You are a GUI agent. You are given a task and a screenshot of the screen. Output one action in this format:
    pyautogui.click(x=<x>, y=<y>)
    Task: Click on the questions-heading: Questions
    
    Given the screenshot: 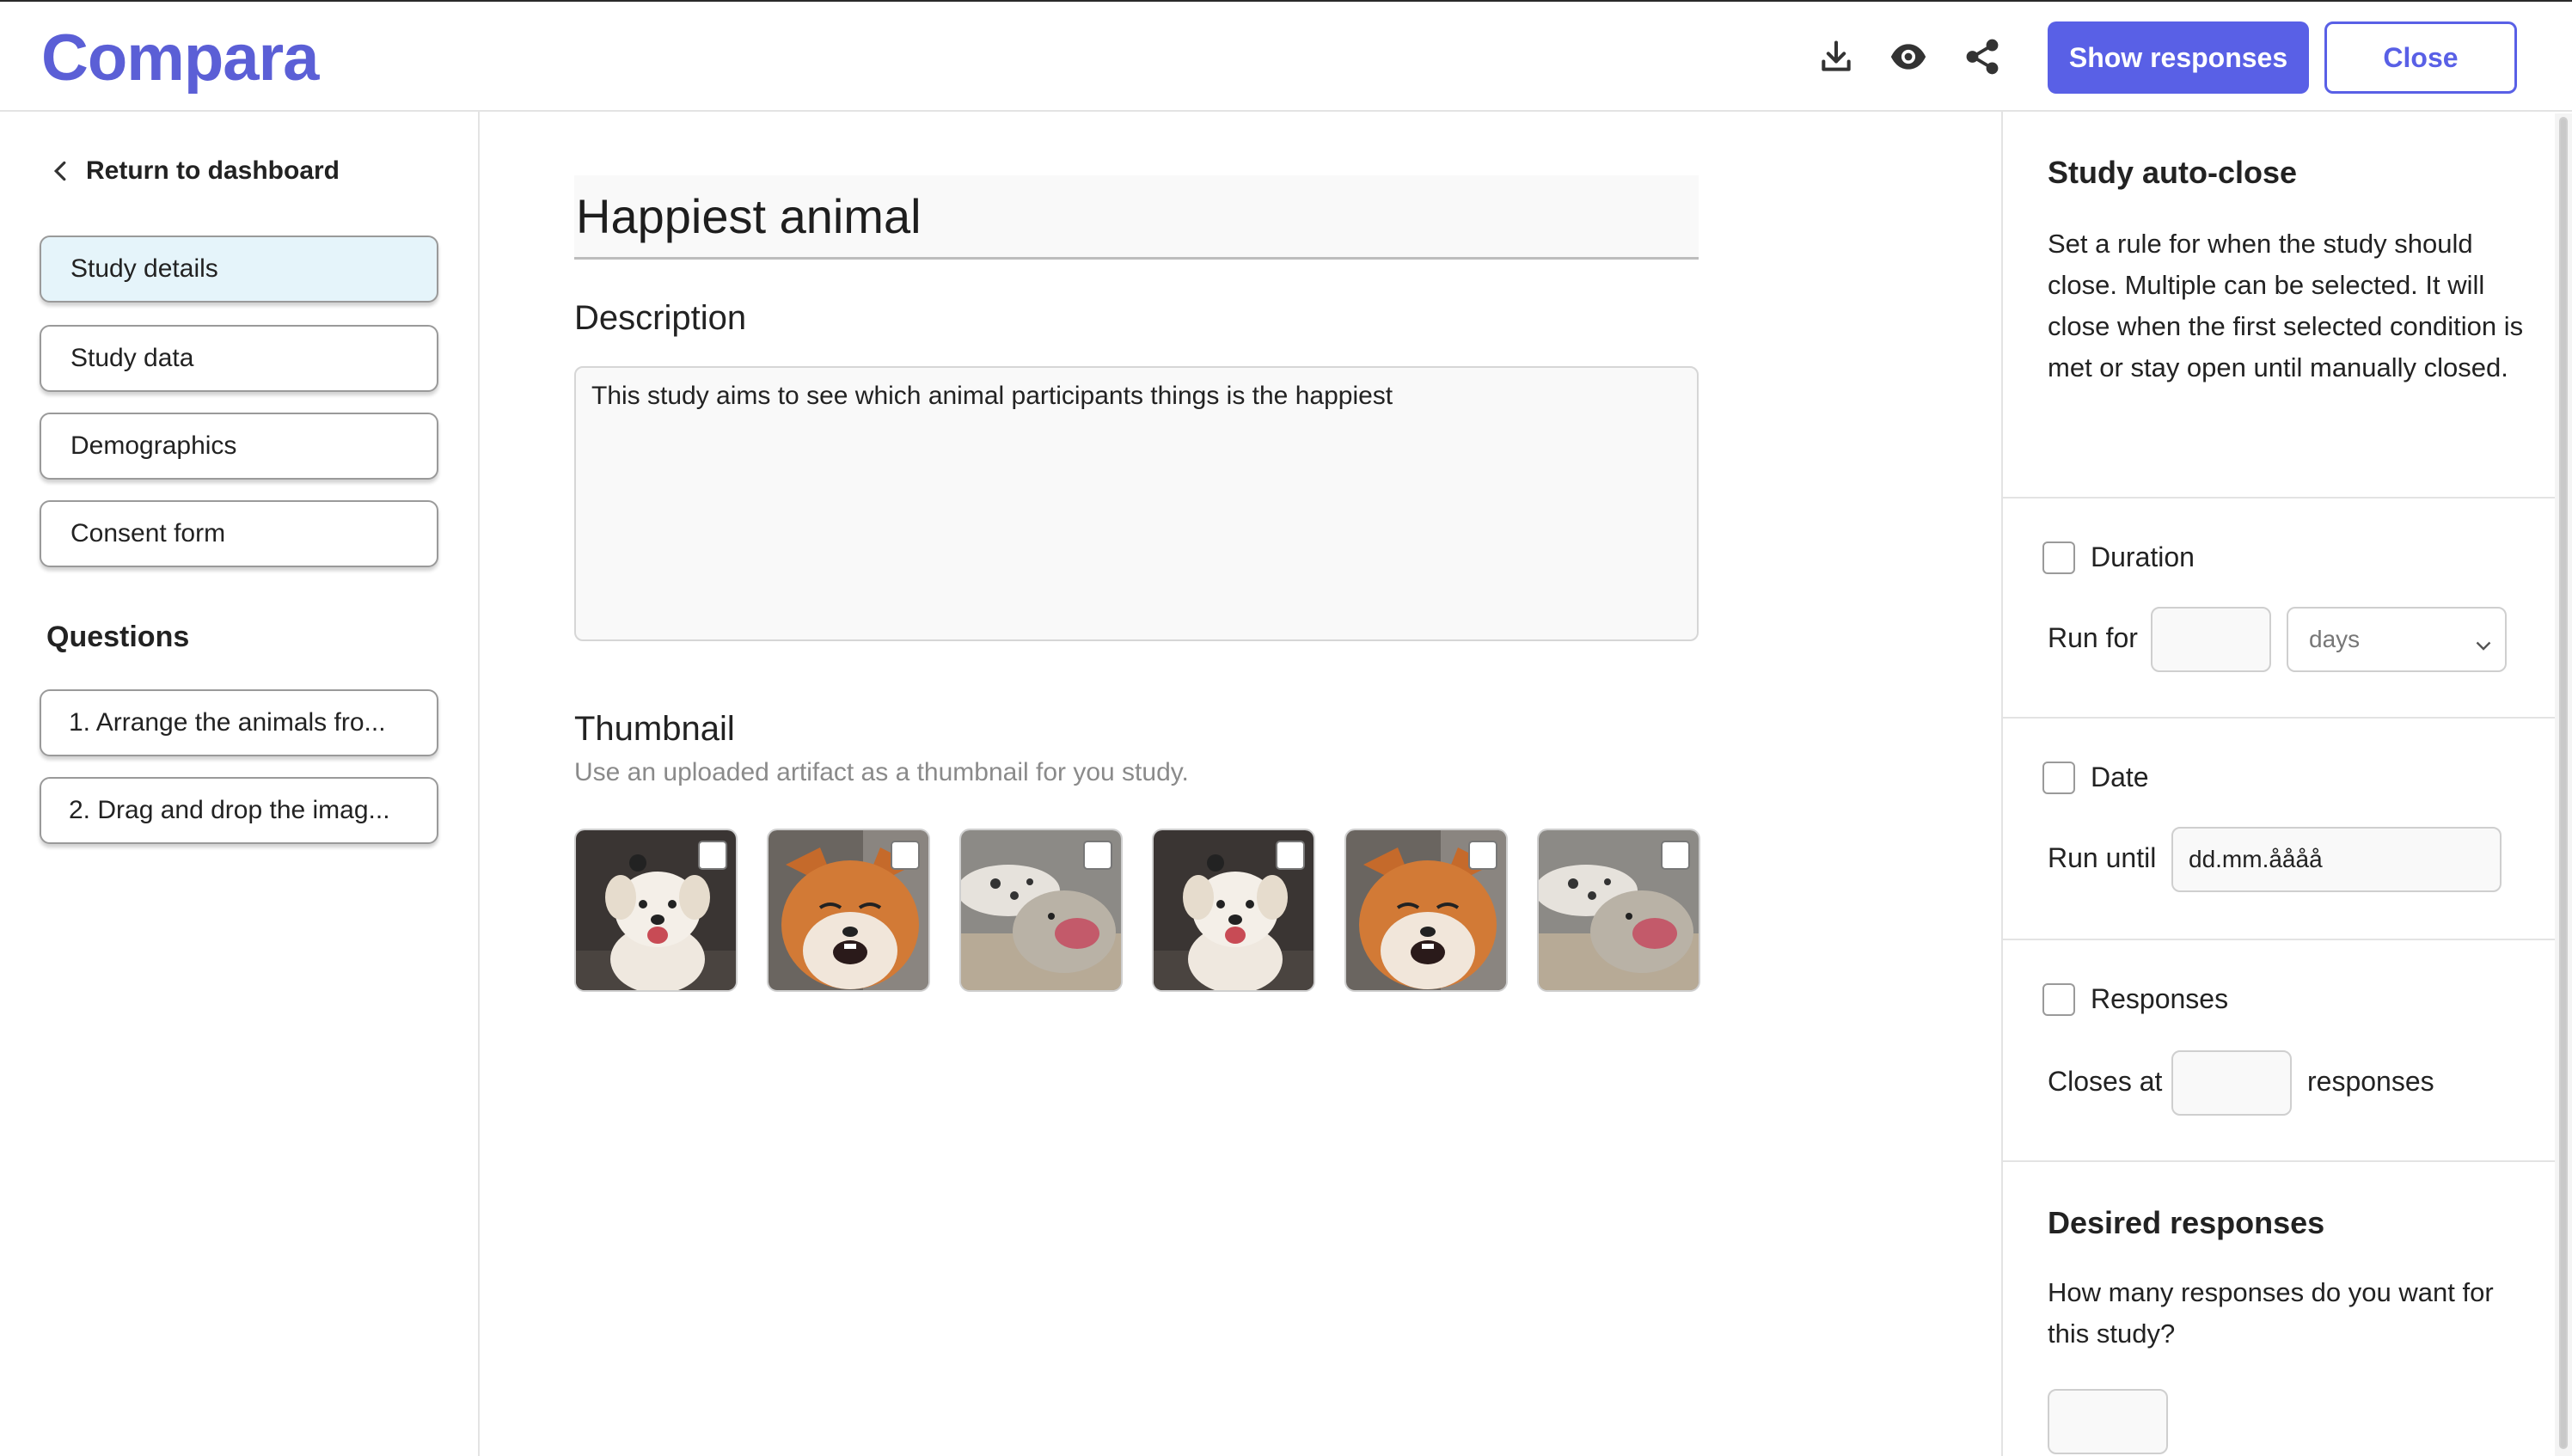 What is the action you would take?
    pyautogui.click(x=118, y=637)
    